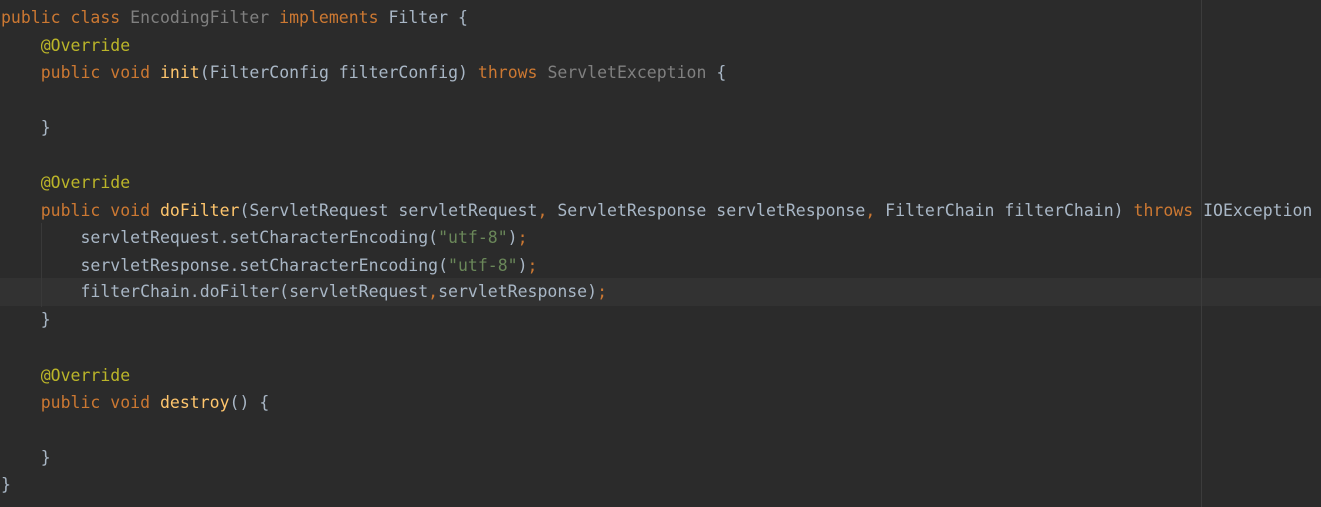  I want to click on method-args: servletResponse), so click(518, 291).